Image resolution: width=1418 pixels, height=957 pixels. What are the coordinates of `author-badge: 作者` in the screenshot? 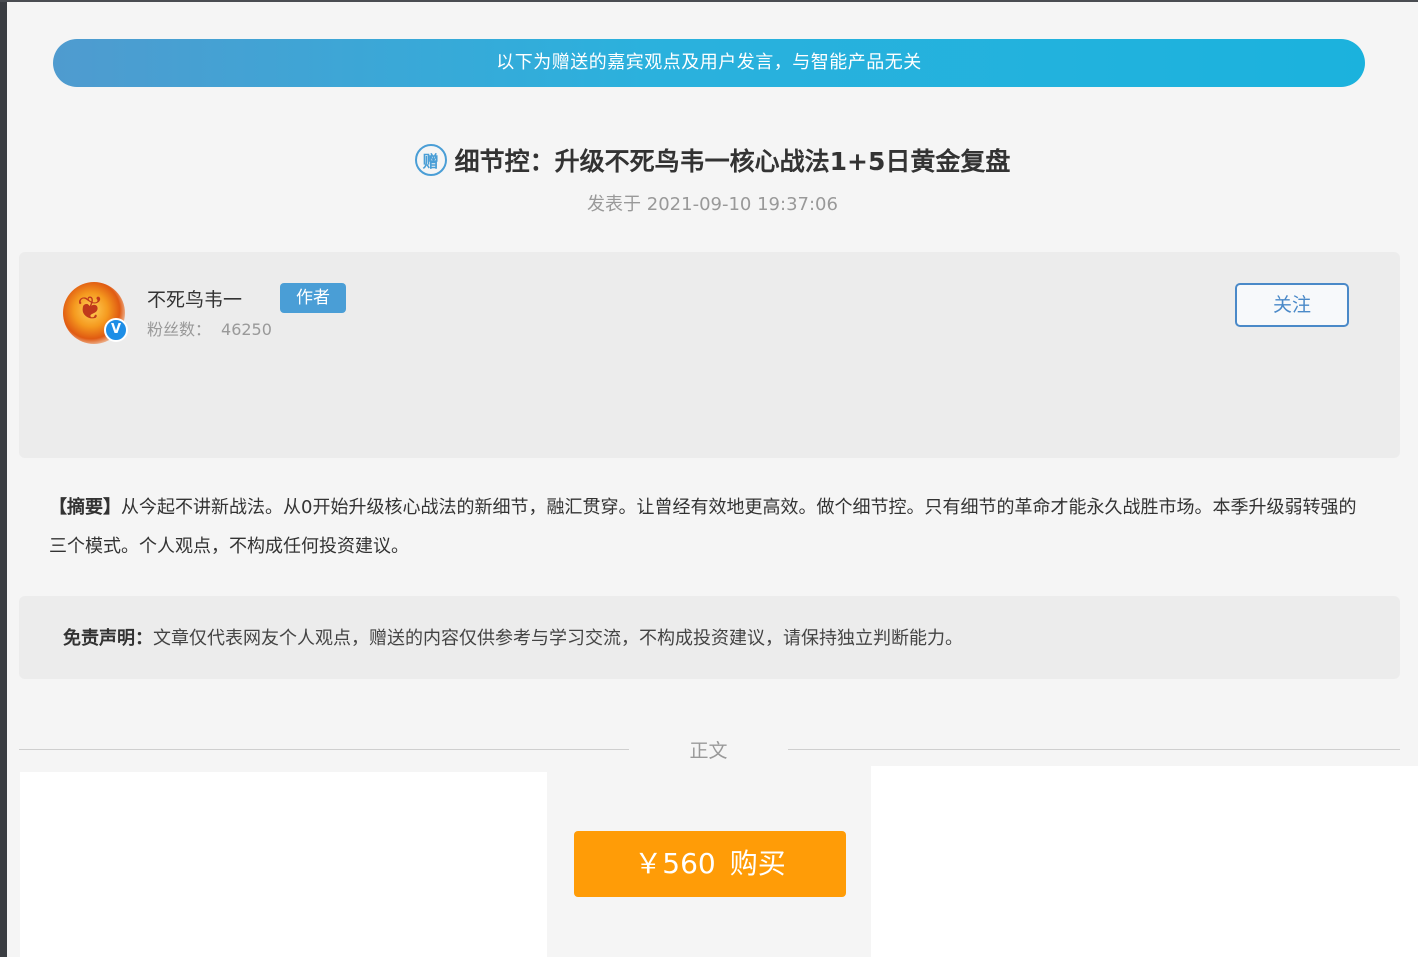 It's located at (313, 298).